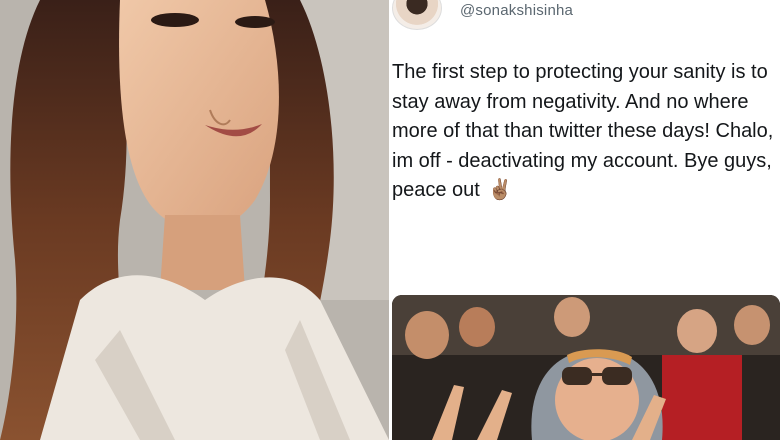 This screenshot has height=440, width=780. What do you see at coordinates (500, 190) in the screenshot?
I see `peace-emoji: ✌🏽` at bounding box center [500, 190].